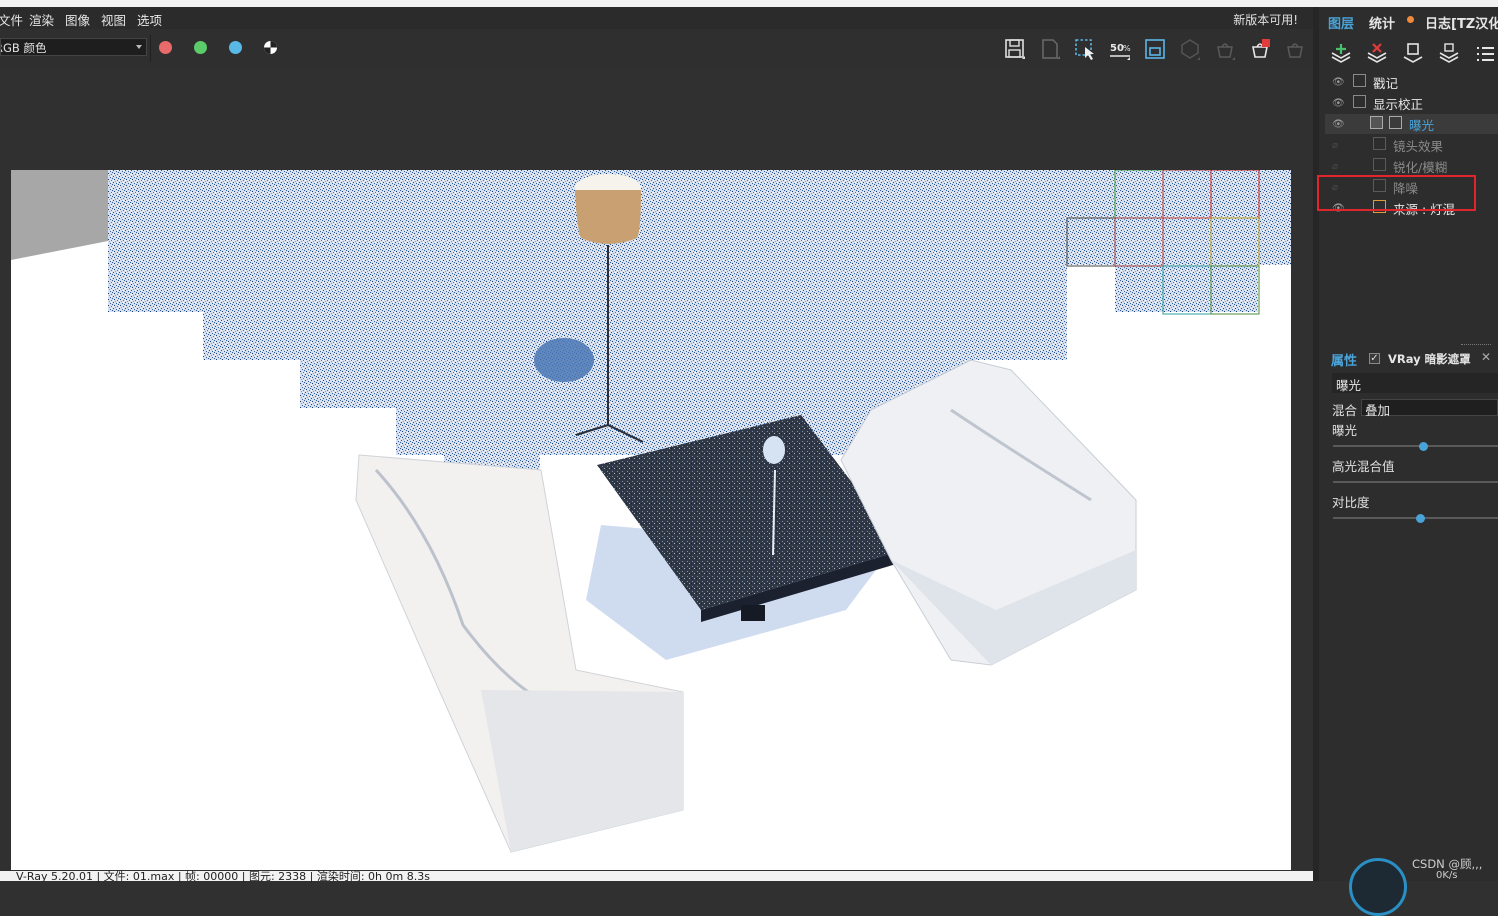 The image size is (1498, 916). Describe the element at coordinates (41, 19) in the screenshot. I see `menu-render: 渲染` at that location.